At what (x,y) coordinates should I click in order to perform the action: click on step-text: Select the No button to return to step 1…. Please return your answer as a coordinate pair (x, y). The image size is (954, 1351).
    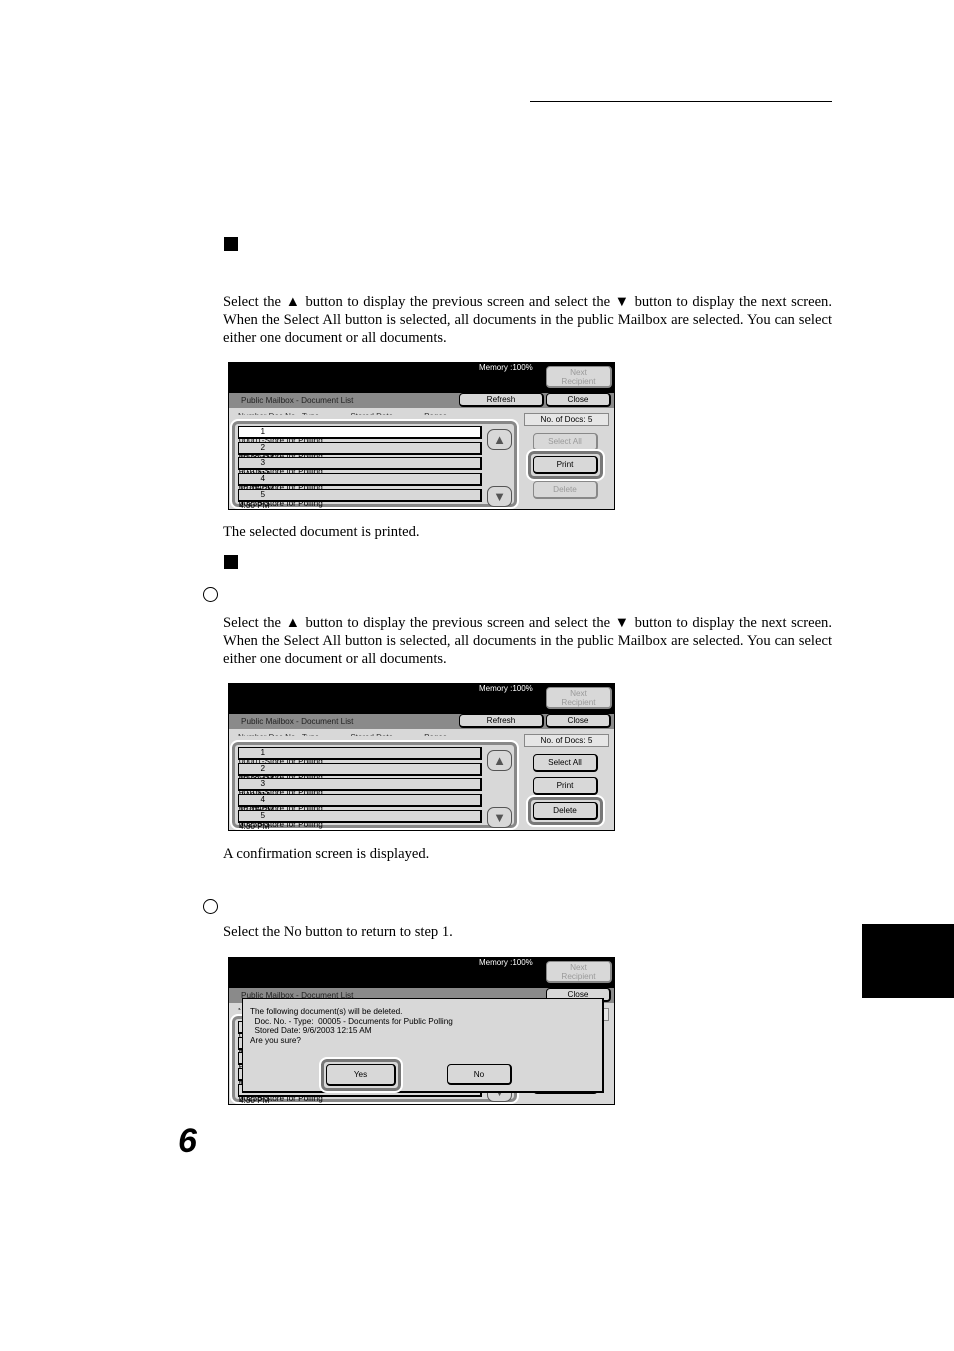
    Looking at the image, I should click on (338, 932).